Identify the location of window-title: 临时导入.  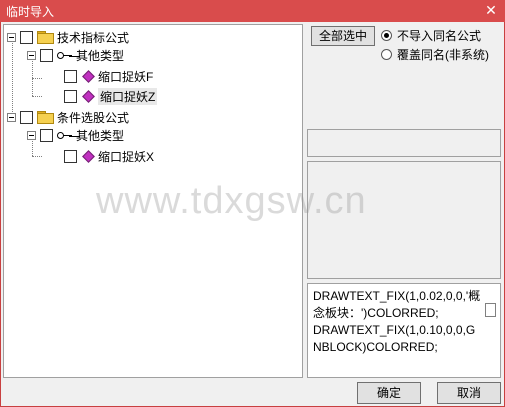
(30, 12).